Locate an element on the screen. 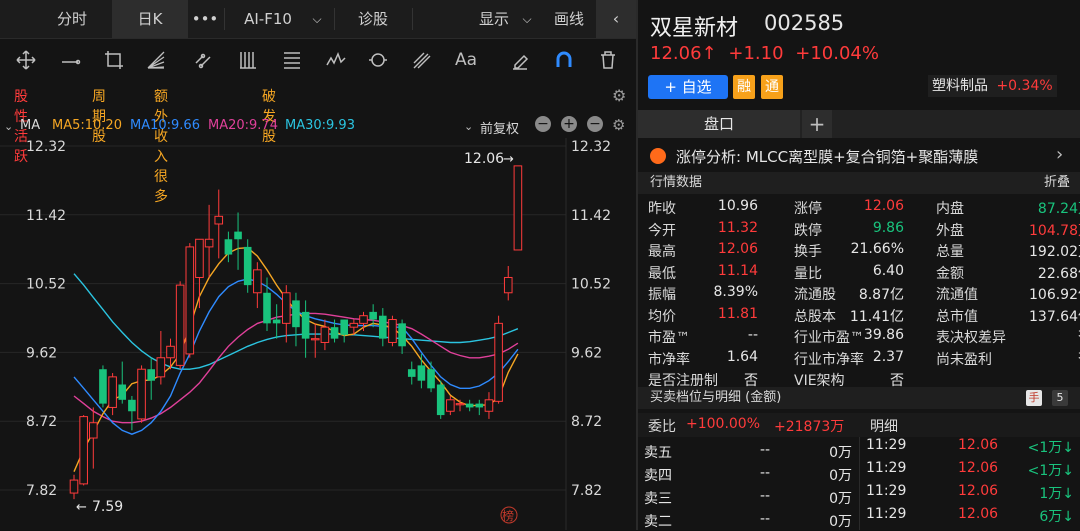  magnet-icon is located at coordinates (564, 60).